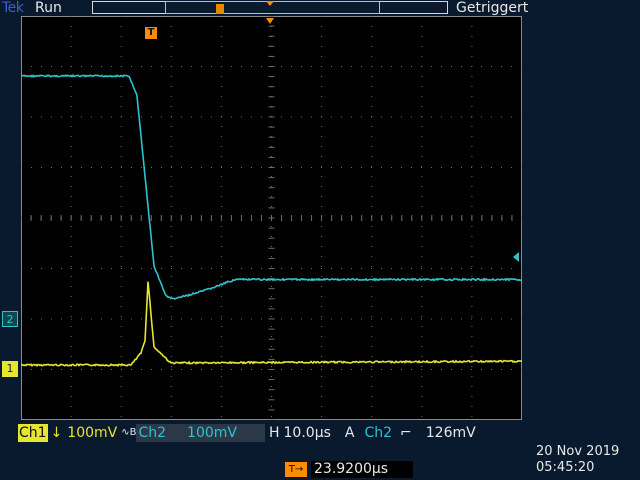  What do you see at coordinates (270, 21) in the screenshot?
I see `trigger-point-arrow-icon` at bounding box center [270, 21].